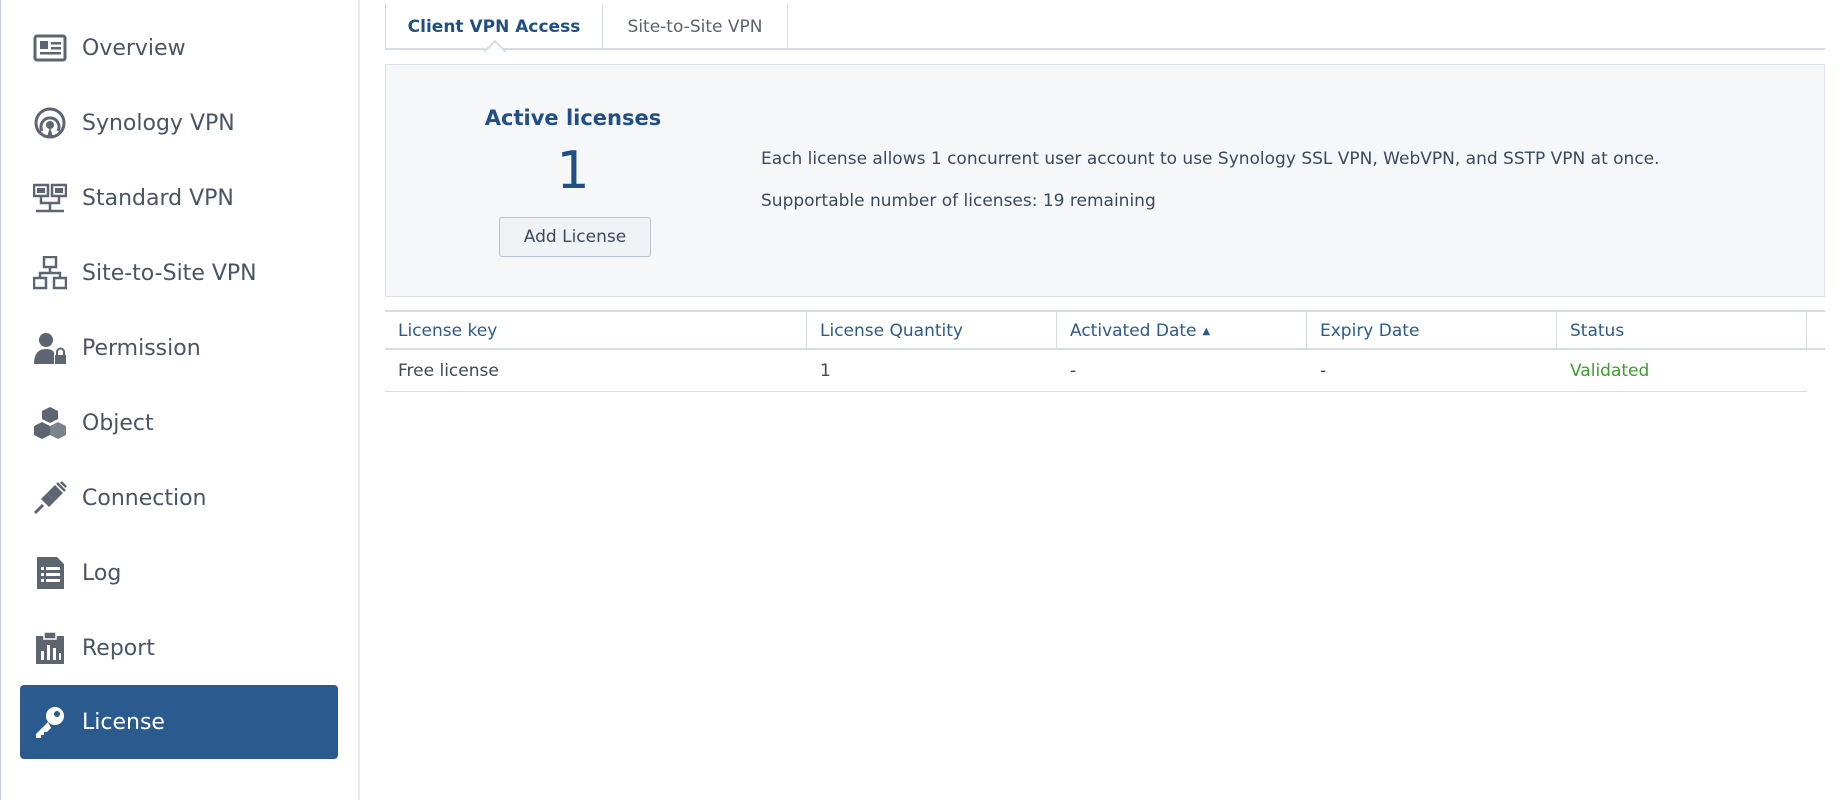 This screenshot has width=1842, height=800. I want to click on key-icon, so click(50, 722).